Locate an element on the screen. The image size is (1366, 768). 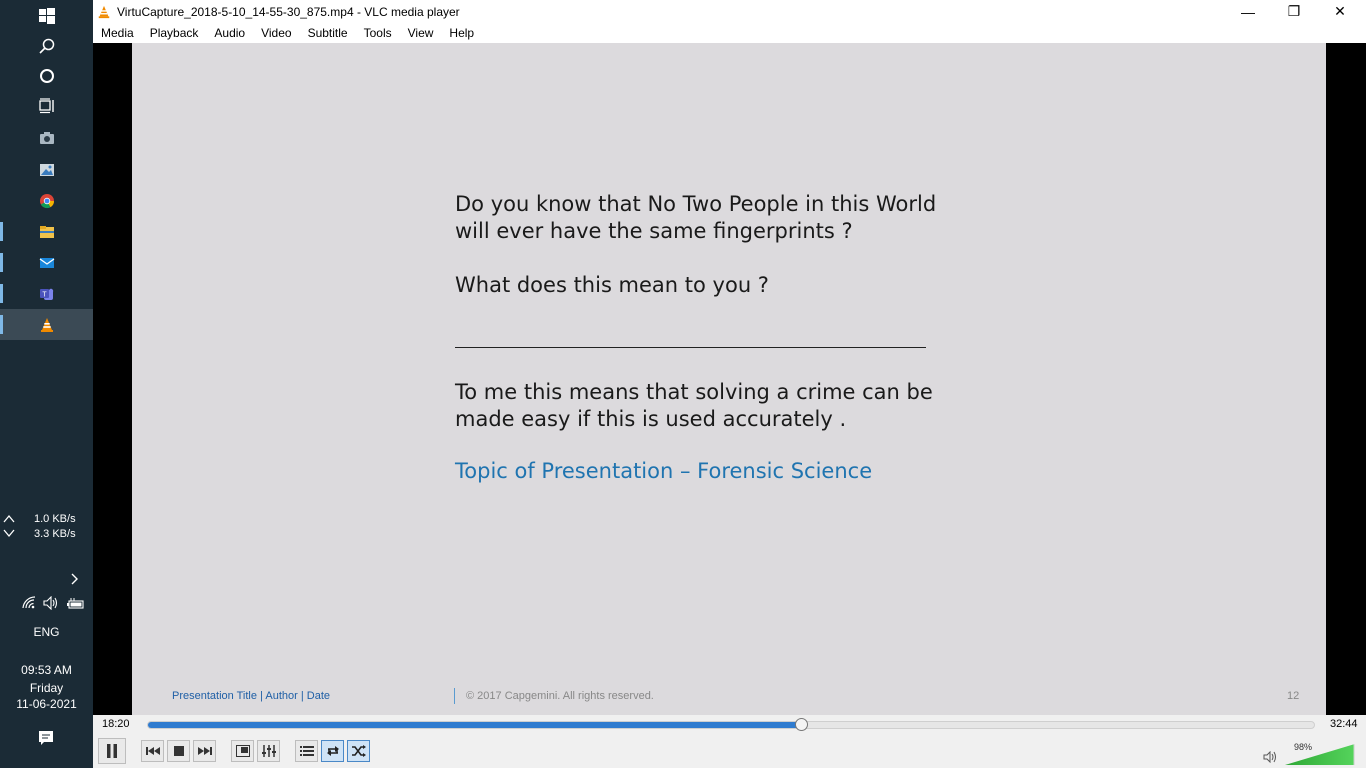
task-view-button is located at coordinates (46, 105).